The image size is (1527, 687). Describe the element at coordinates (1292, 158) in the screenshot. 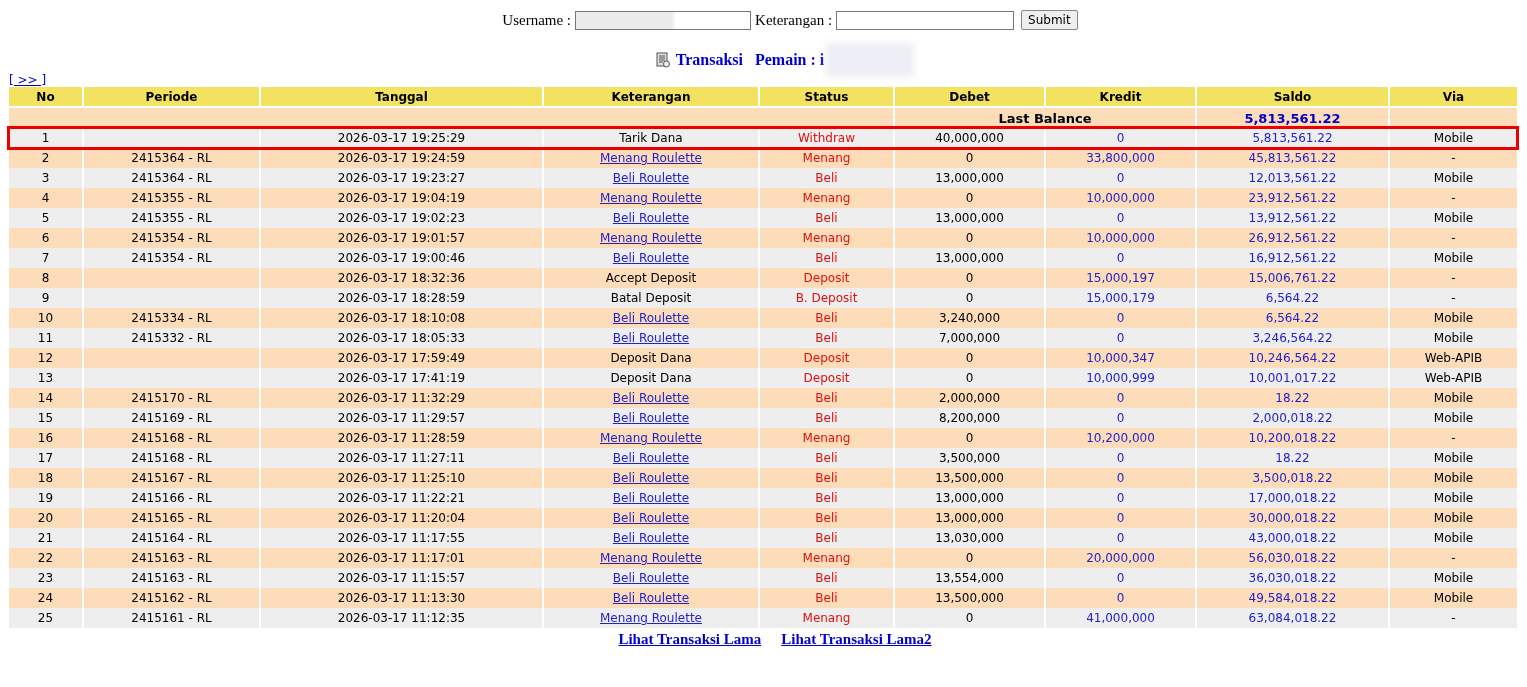

I see `table-cell: 45,813,561.22` at that location.